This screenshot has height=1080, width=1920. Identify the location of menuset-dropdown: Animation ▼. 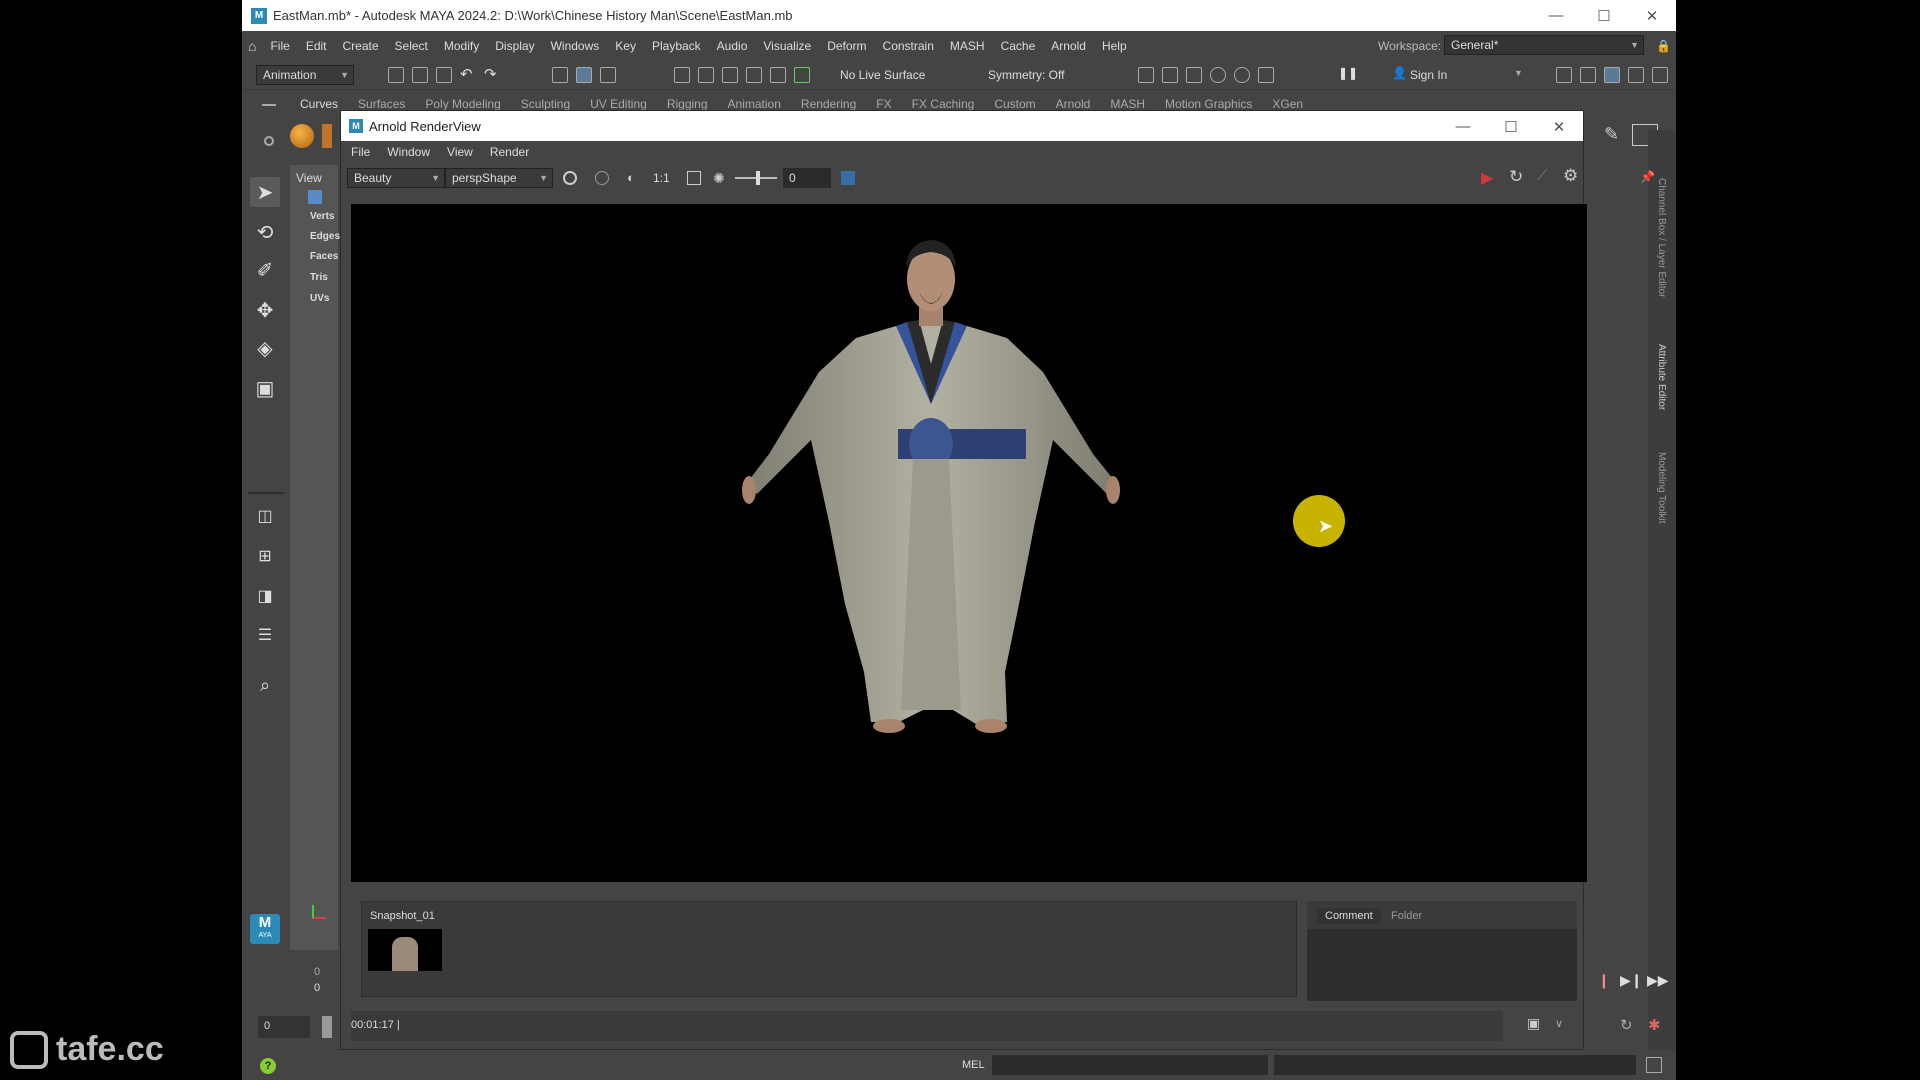
(305, 75).